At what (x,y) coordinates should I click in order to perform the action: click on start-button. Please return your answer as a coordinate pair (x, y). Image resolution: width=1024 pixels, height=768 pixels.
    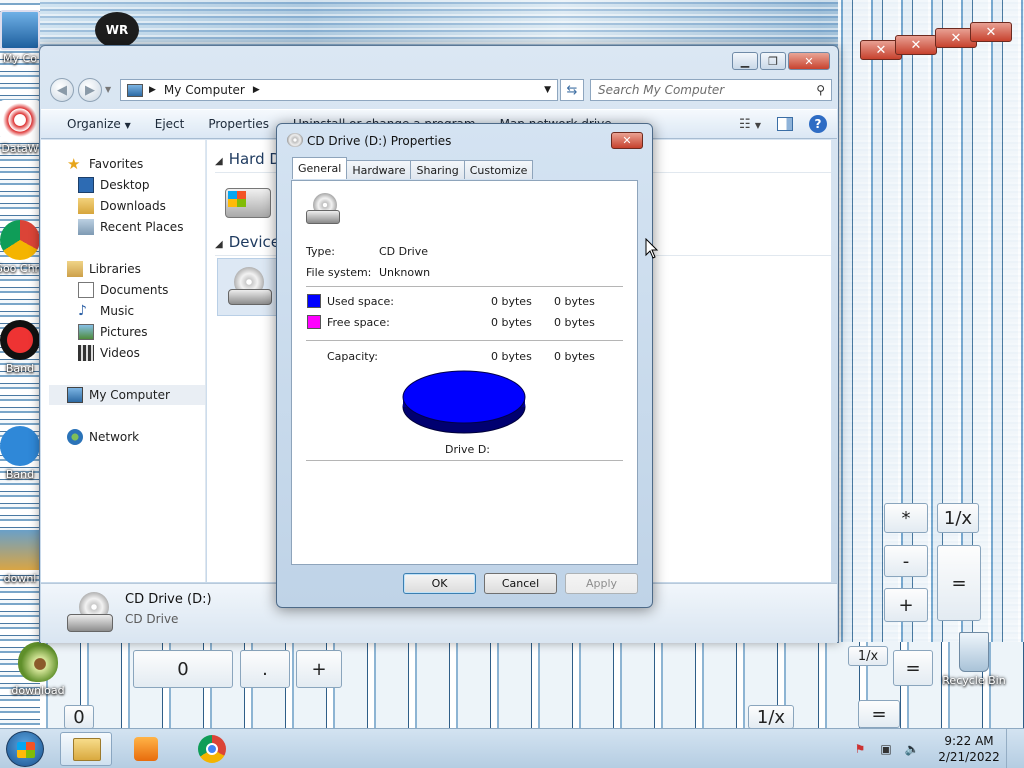
    Looking at the image, I should click on (25, 749).